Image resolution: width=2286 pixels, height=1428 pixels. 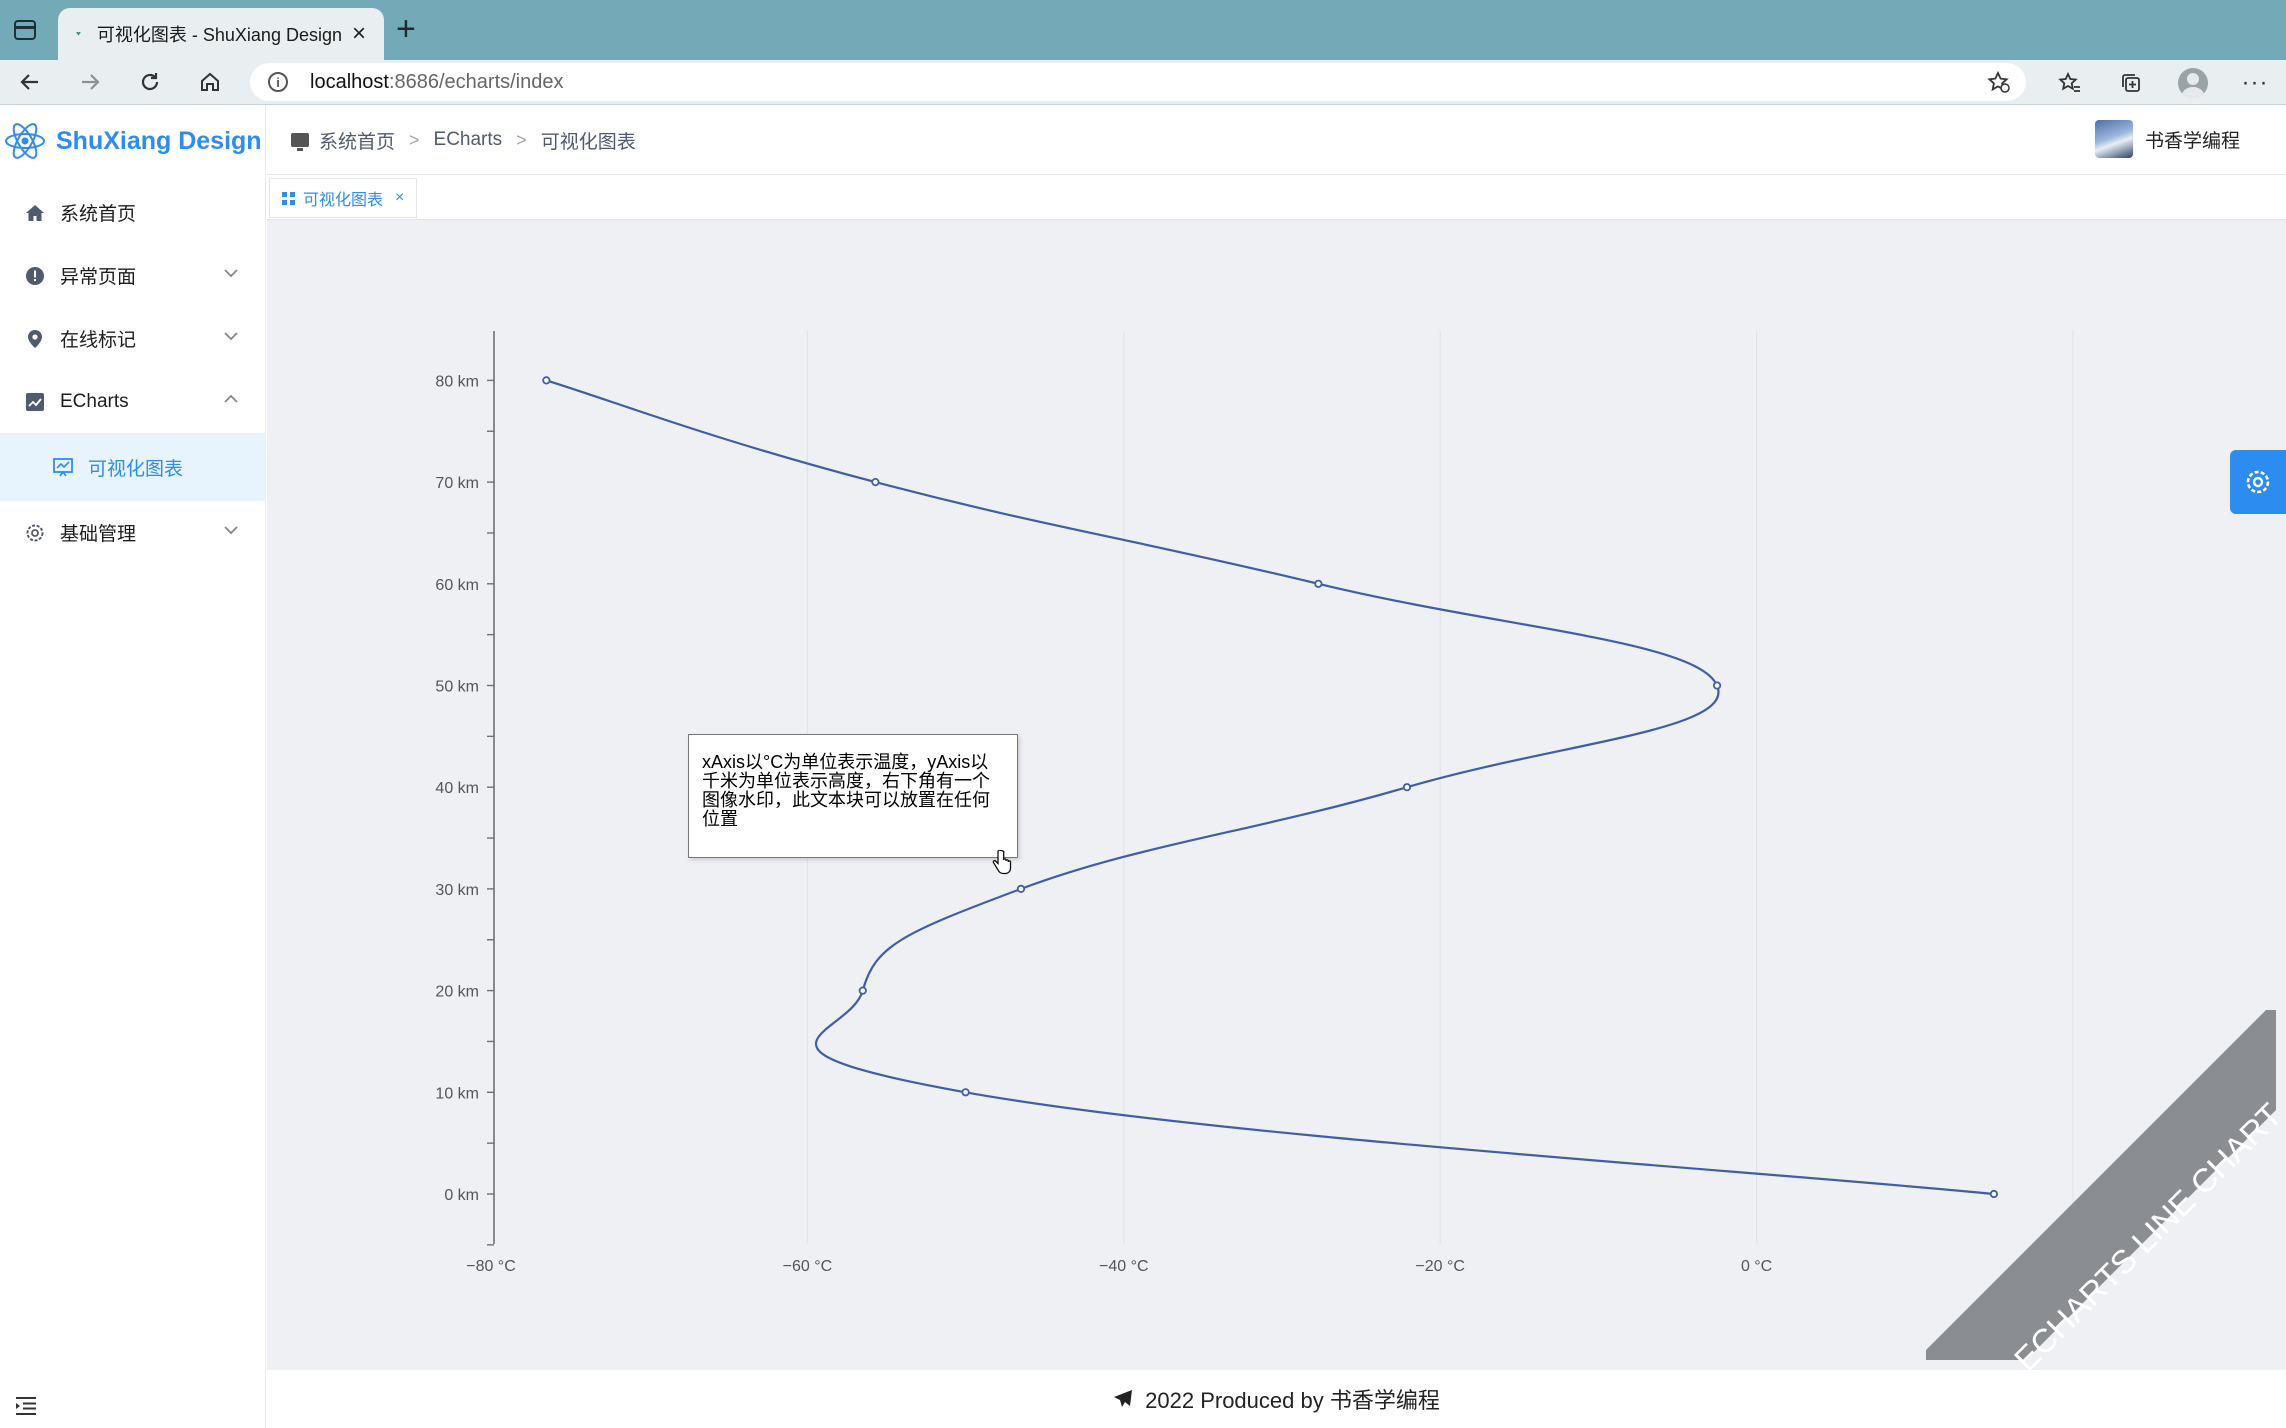 What do you see at coordinates (457, 381) in the screenshot?
I see `y-tick-label: 80 km` at bounding box center [457, 381].